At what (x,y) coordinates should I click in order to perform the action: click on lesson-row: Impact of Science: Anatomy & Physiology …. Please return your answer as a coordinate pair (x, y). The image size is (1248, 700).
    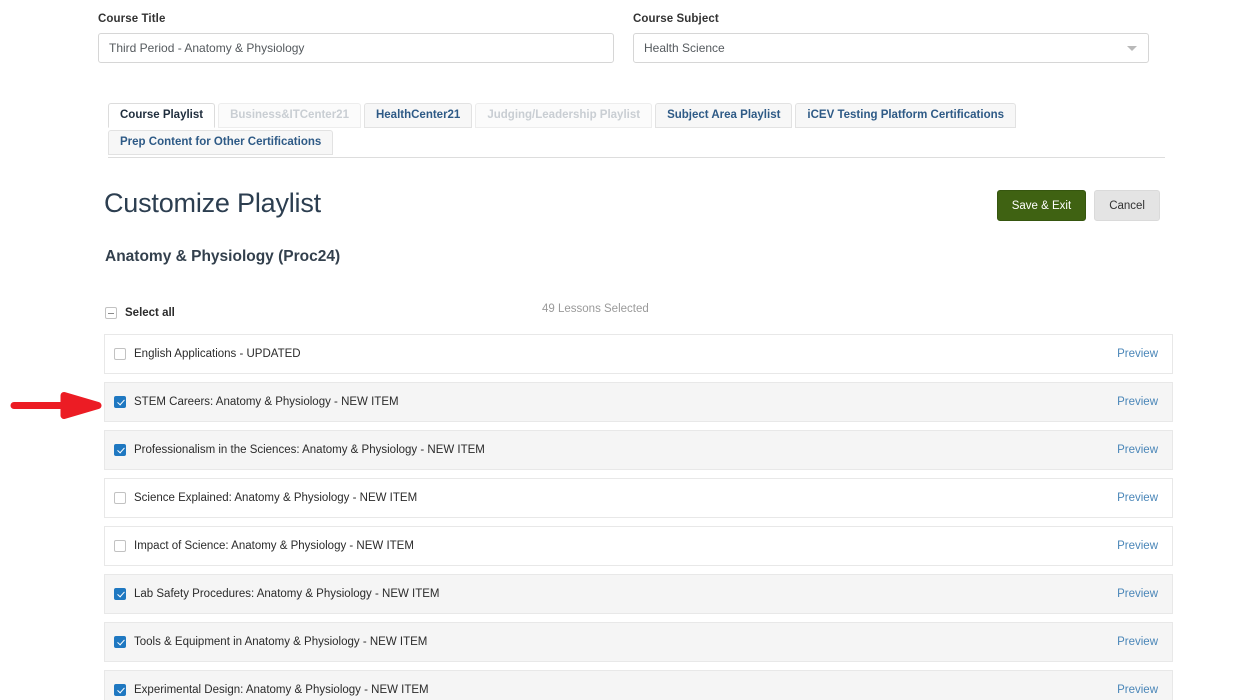
    Looking at the image, I should click on (638, 546).